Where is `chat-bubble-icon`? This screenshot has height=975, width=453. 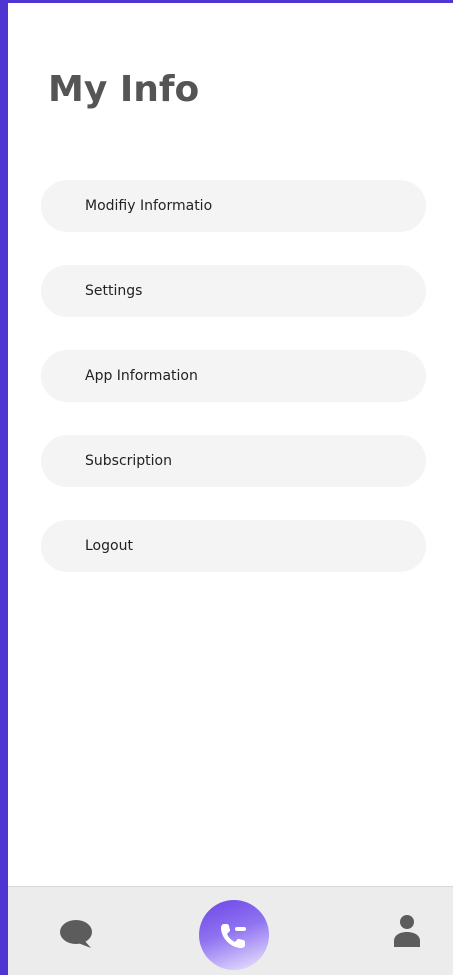
chat-bubble-icon is located at coordinates (76, 934).